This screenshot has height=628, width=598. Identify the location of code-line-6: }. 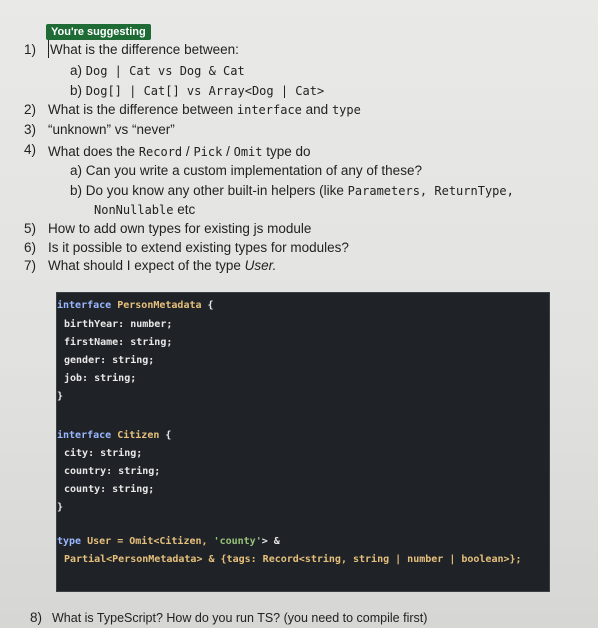
(60, 396).